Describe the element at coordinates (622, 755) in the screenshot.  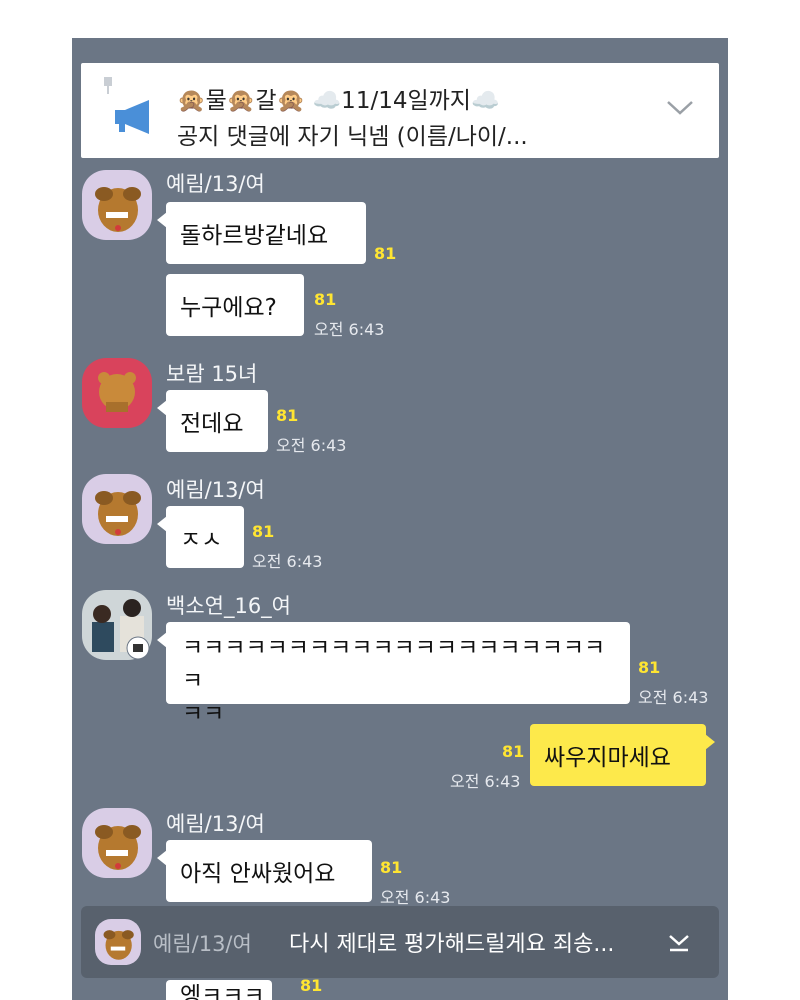
I see `my-message-bubble: 싸우지마세요` at that location.